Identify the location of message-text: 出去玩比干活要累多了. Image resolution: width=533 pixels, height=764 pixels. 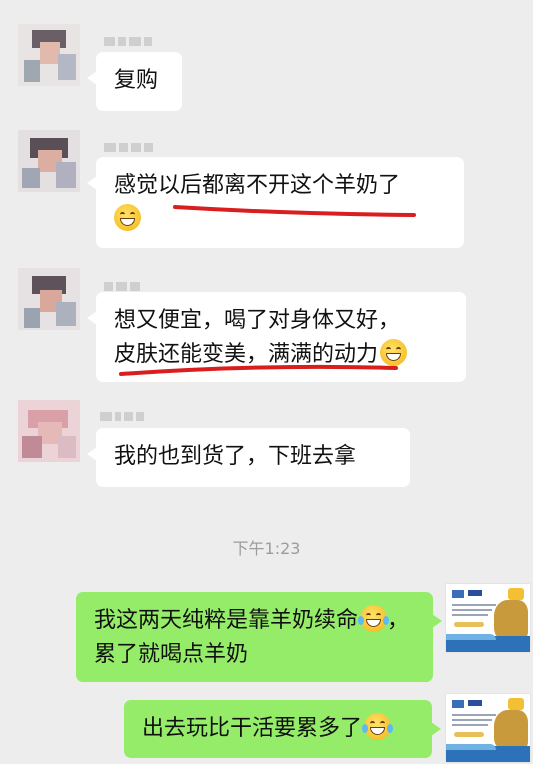
(252, 728).